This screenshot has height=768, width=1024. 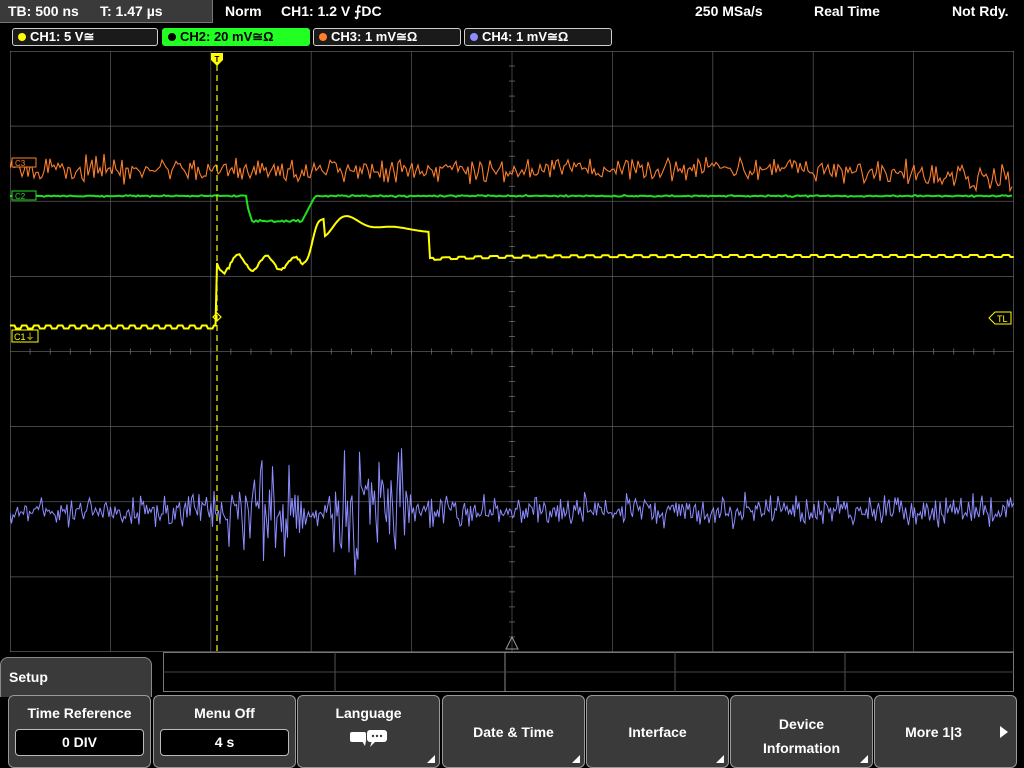 I want to click on date-time-button: Date & Time, so click(x=513, y=731).